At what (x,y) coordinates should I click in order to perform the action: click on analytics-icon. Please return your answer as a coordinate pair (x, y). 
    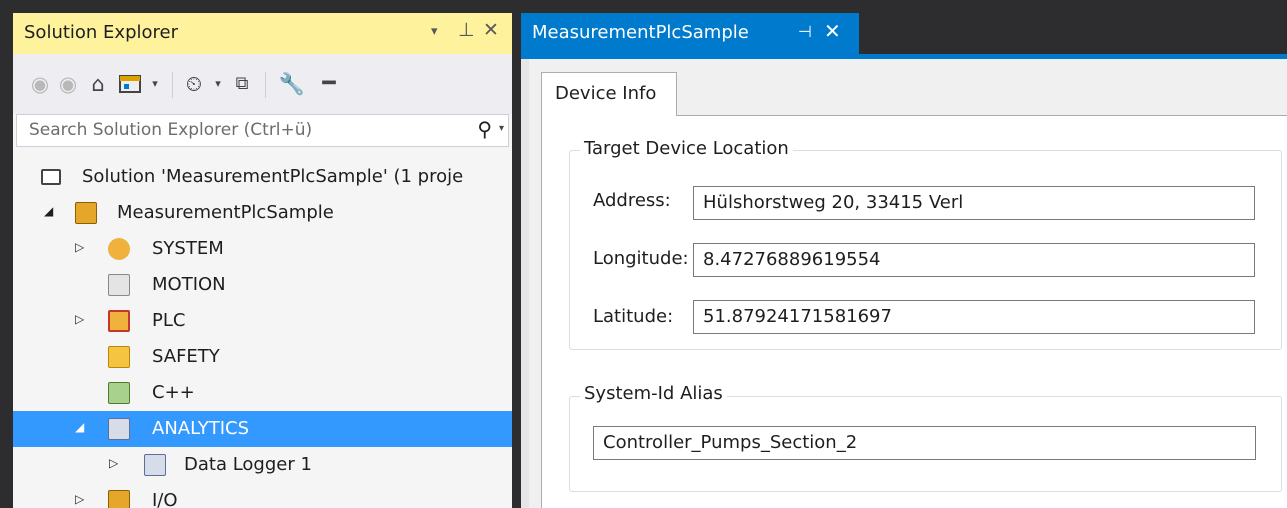
    Looking at the image, I should click on (119, 429).